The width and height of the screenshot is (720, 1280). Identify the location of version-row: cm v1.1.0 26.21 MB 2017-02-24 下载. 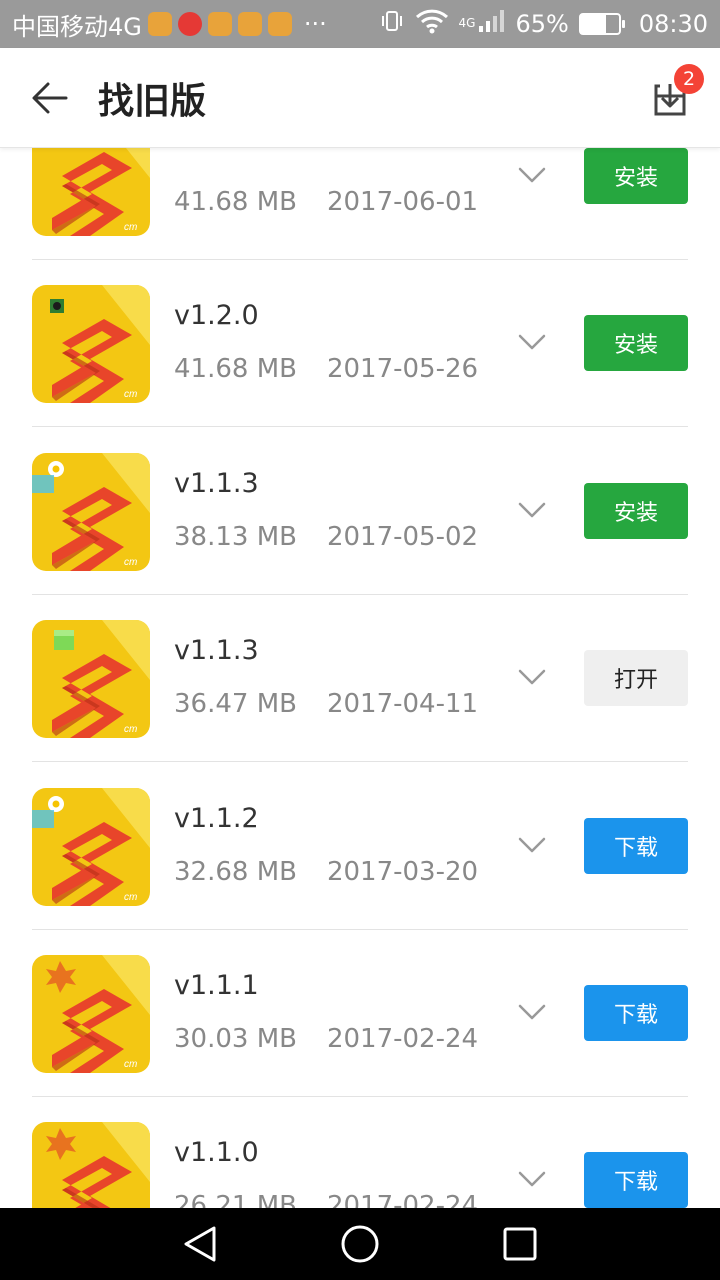
(360, 1152).